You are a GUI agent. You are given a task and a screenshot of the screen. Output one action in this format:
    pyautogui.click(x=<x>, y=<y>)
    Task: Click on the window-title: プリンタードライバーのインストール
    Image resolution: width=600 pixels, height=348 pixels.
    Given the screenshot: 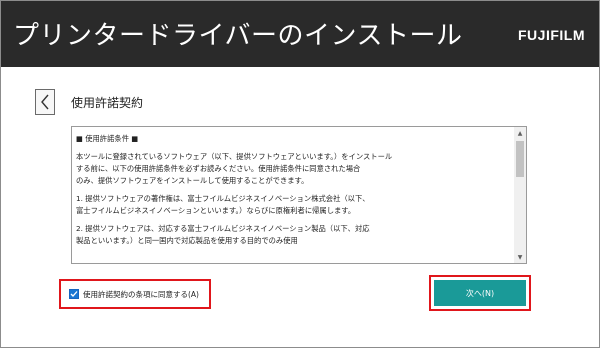 What is the action you would take?
    pyautogui.click(x=238, y=36)
    